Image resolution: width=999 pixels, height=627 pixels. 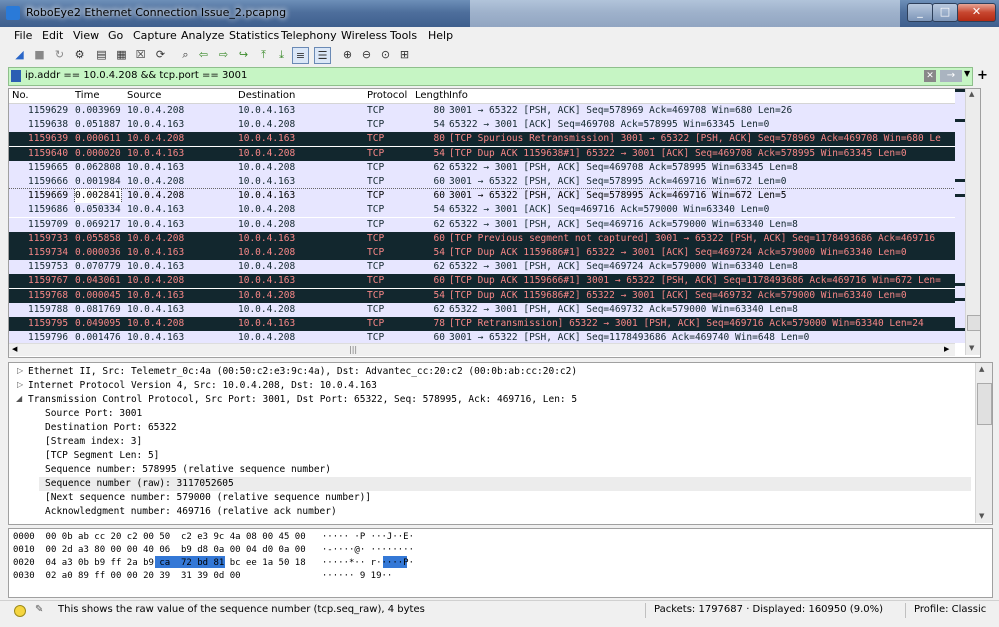 What do you see at coordinates (960, 216) in the screenshot?
I see `packet-minimap` at bounding box center [960, 216].